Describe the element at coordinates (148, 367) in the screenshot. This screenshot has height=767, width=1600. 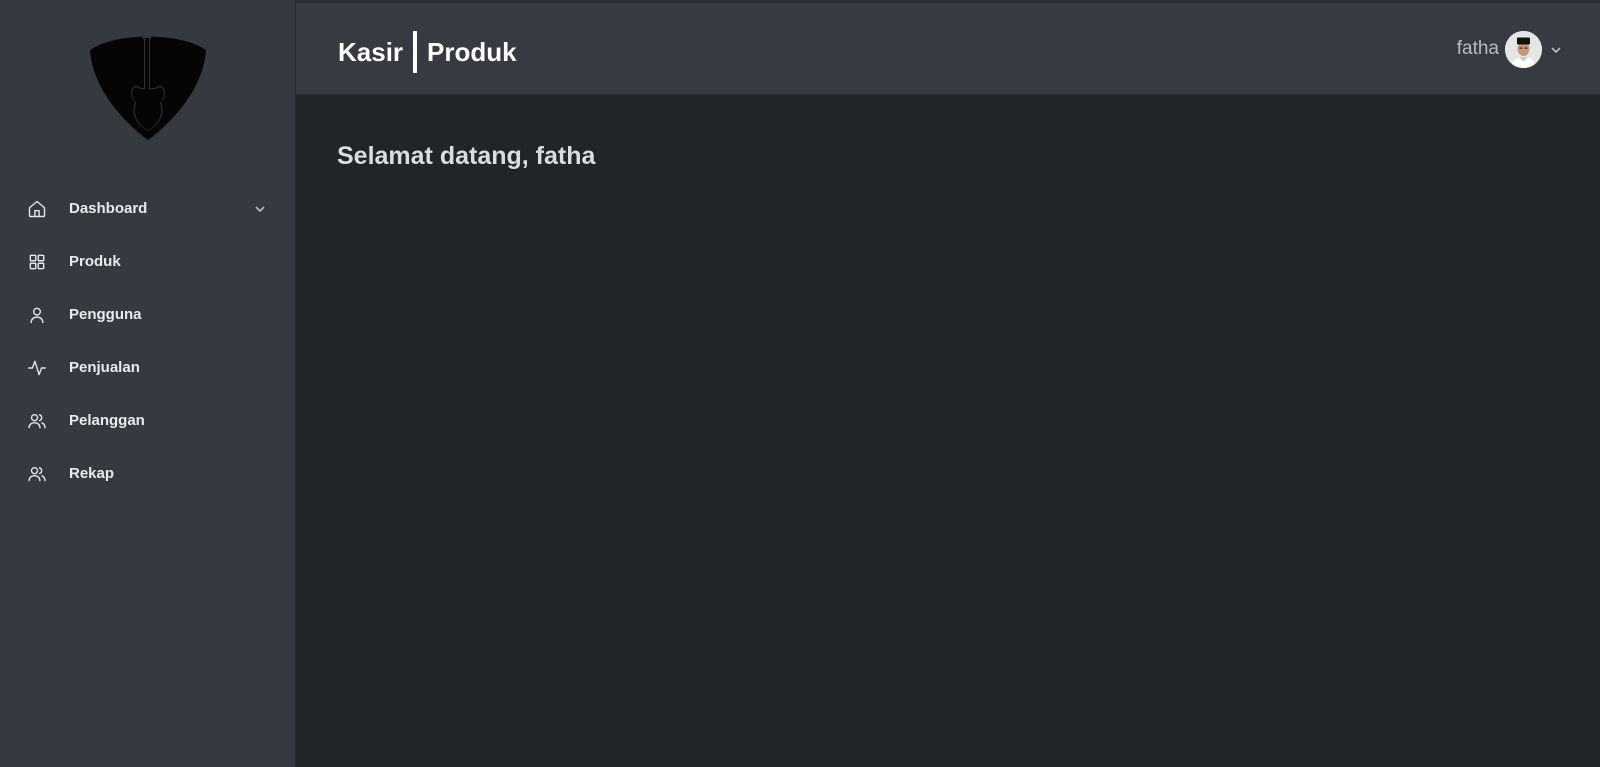
I see `sidebar-item-penjualan: Penjualan` at that location.